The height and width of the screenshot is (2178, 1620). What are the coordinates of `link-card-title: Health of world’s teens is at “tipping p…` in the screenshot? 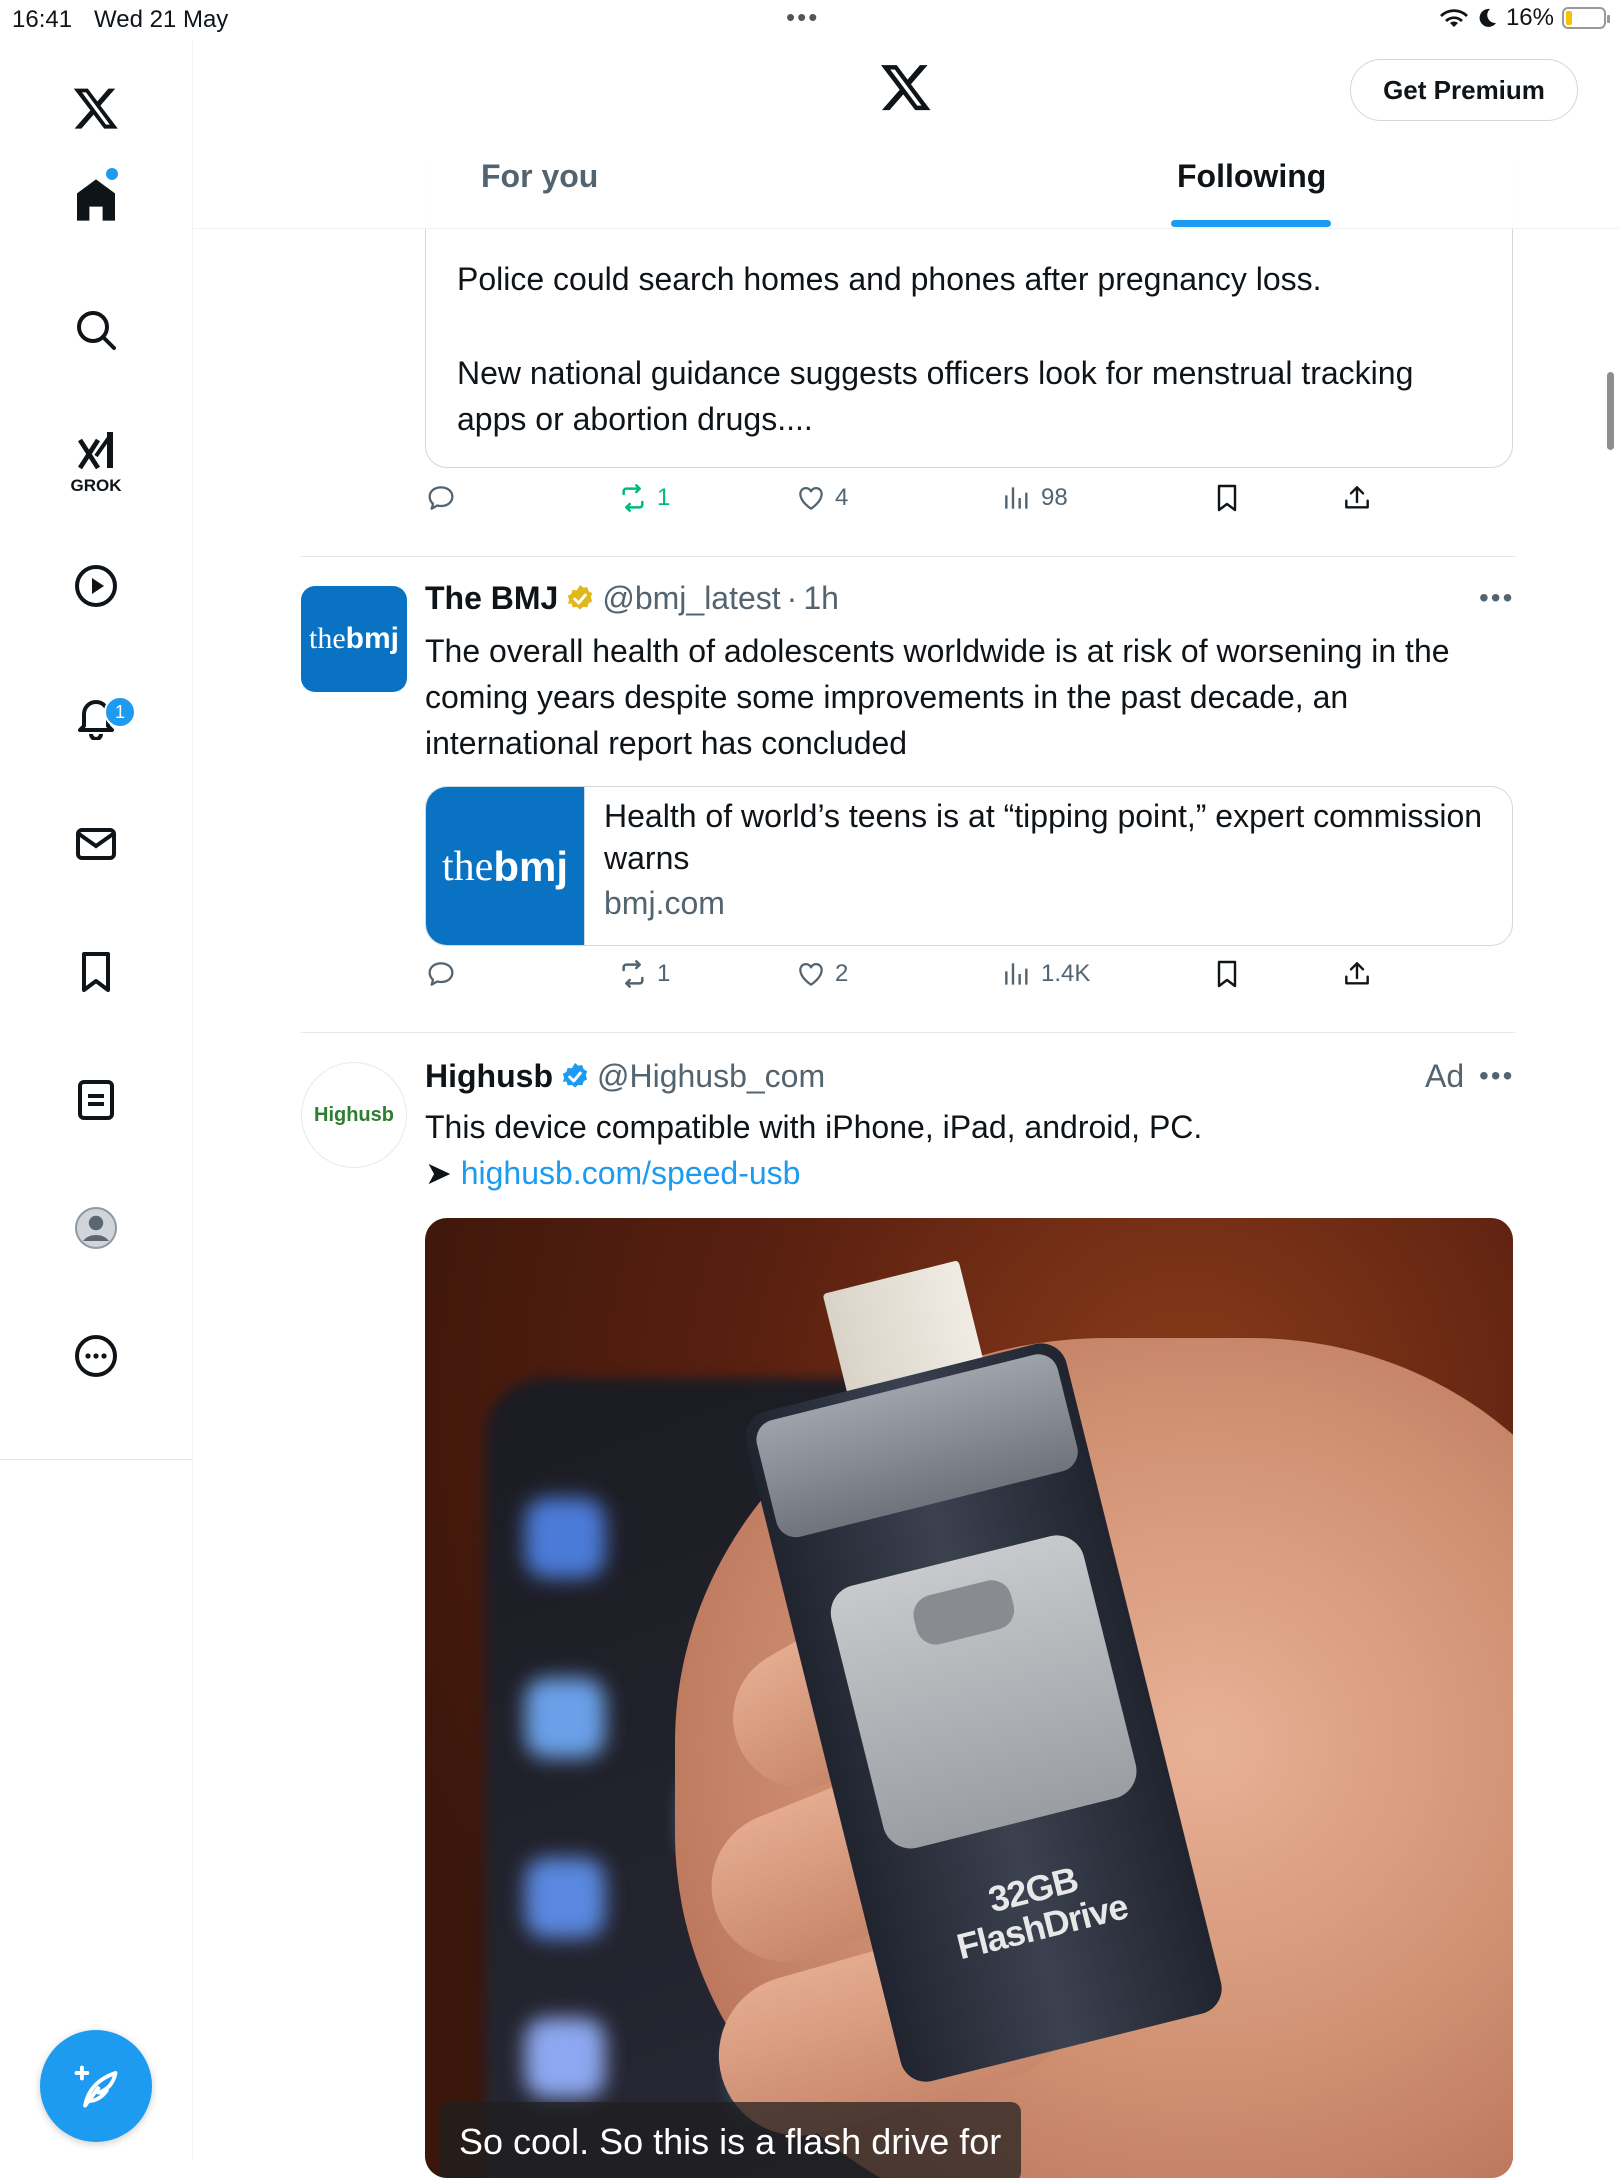 It's located at (1043, 837).